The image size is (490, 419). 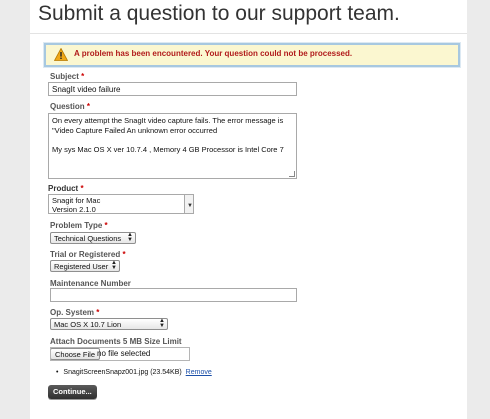 I want to click on file-input-box, so click(x=120, y=354).